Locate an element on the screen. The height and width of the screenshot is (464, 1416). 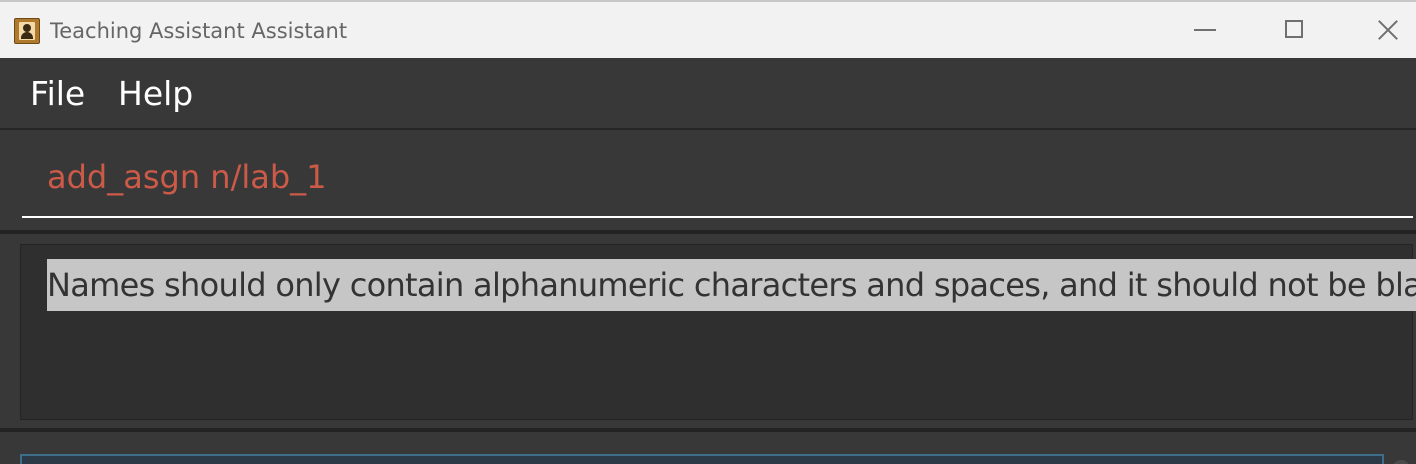
minimize-button is located at coordinates (1205, 30).